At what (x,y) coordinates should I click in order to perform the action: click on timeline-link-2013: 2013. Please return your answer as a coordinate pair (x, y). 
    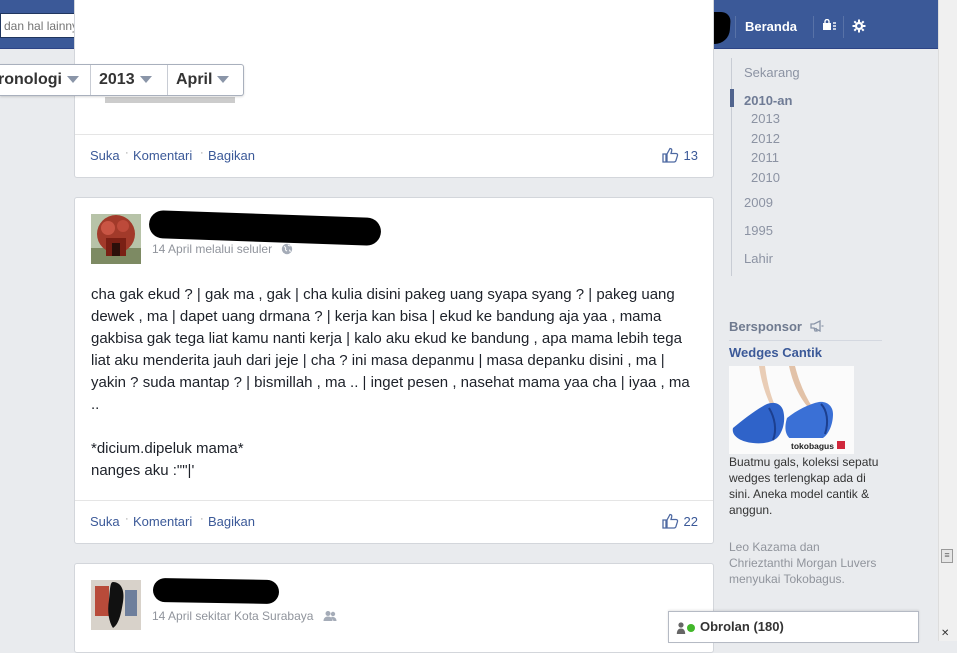
    Looking at the image, I should click on (765, 118).